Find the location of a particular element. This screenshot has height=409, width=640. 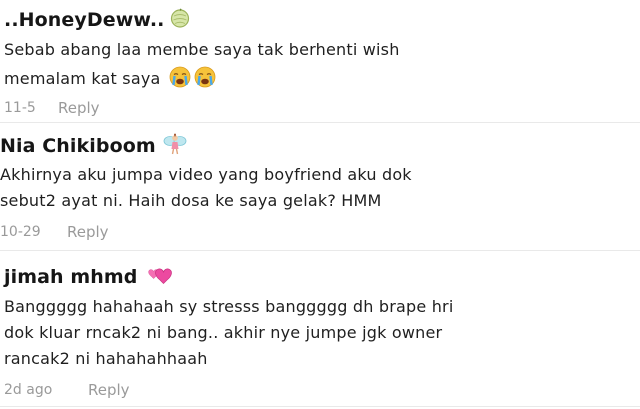

comment-date: 11-5 is located at coordinates (20, 108).